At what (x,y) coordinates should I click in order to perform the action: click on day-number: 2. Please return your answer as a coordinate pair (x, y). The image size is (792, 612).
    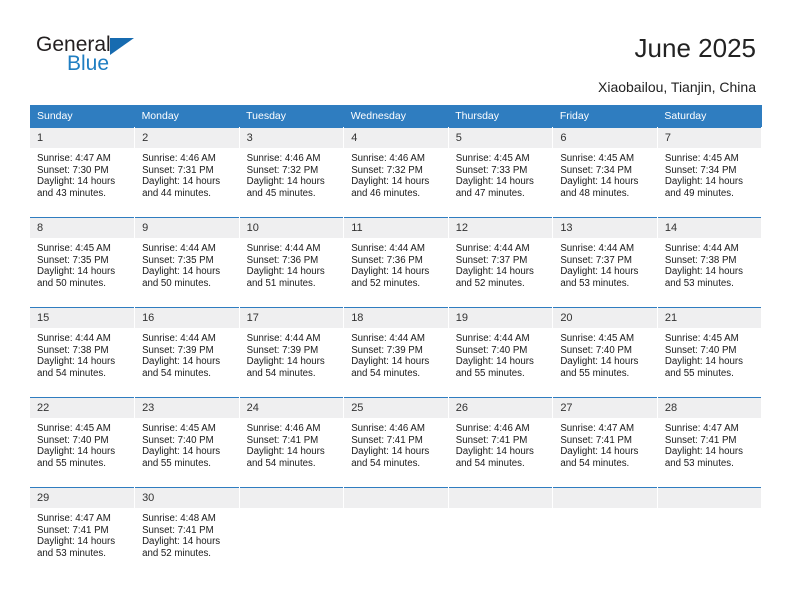
    Looking at the image, I should click on (187, 138).